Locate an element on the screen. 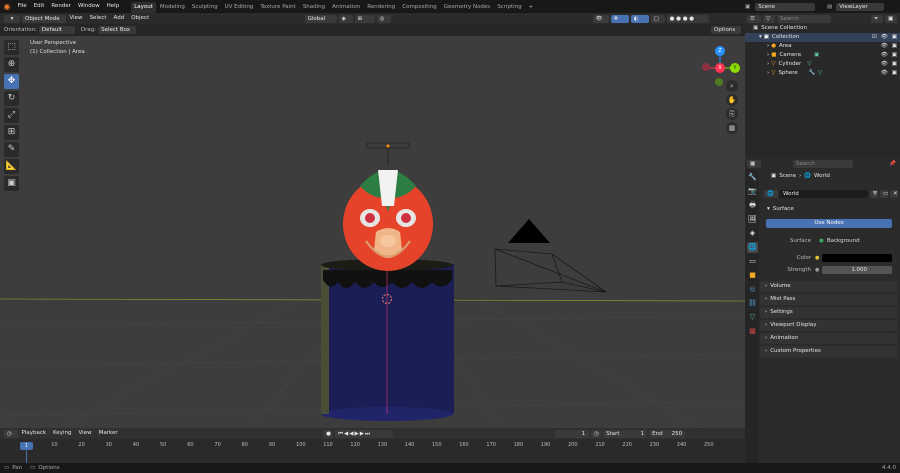 The width and height of the screenshot is (900, 473). menu-edit: Edit is located at coordinates (39, 6).